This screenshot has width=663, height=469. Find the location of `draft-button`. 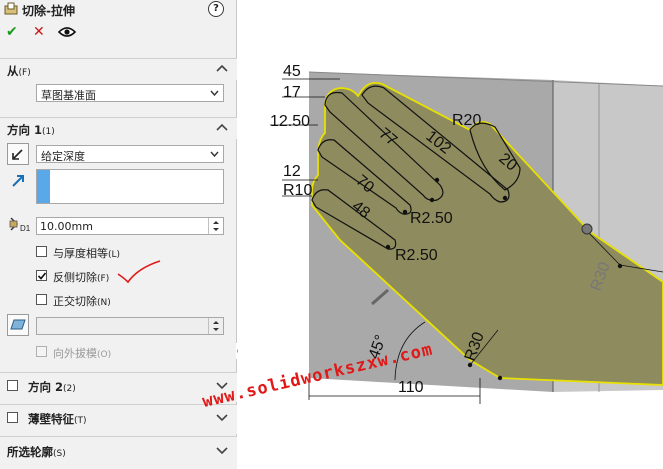

draft-button is located at coordinates (18, 325).